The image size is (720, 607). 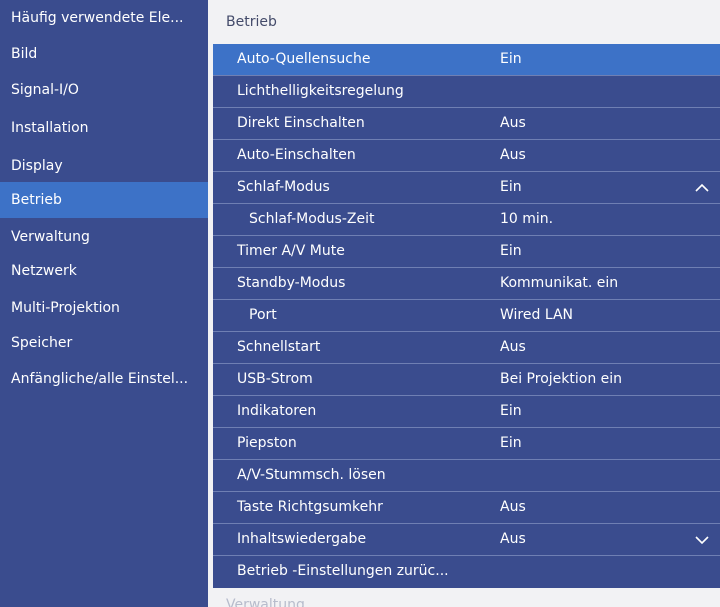 What do you see at coordinates (466, 60) in the screenshot?
I see `setting-row-auto-quellensuche: Auto-Quellensuche Ein` at bounding box center [466, 60].